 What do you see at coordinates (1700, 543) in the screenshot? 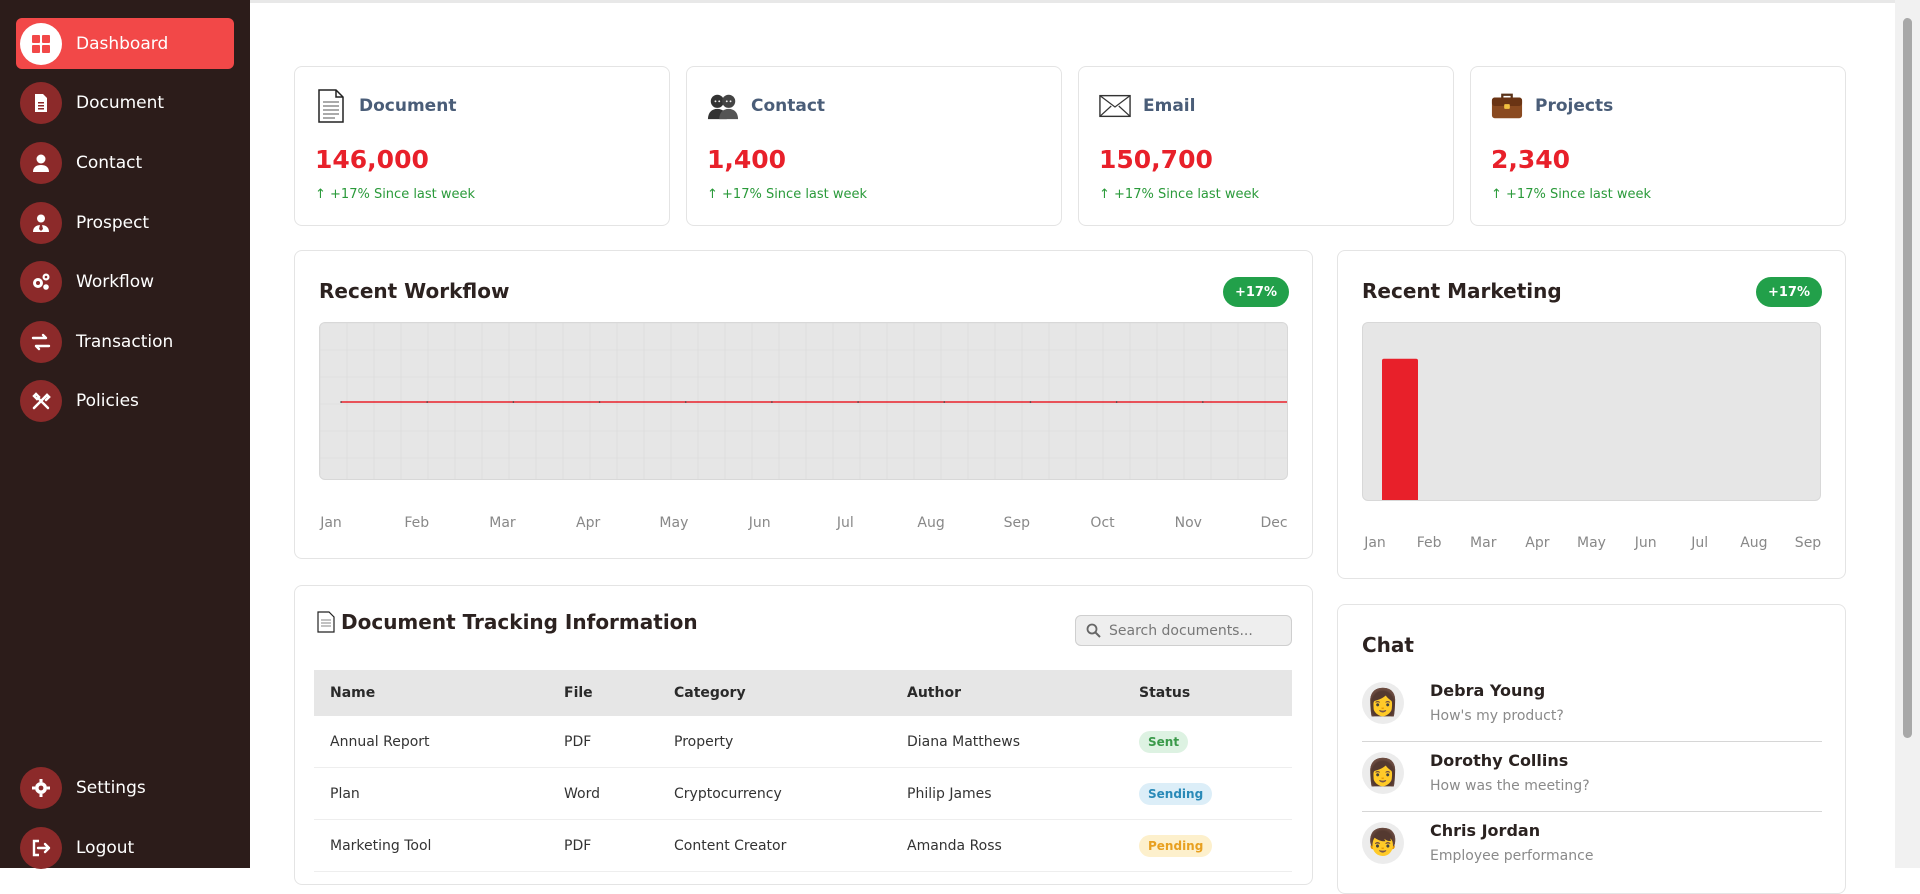
I see `x-tick-label: Jul` at bounding box center [1700, 543].